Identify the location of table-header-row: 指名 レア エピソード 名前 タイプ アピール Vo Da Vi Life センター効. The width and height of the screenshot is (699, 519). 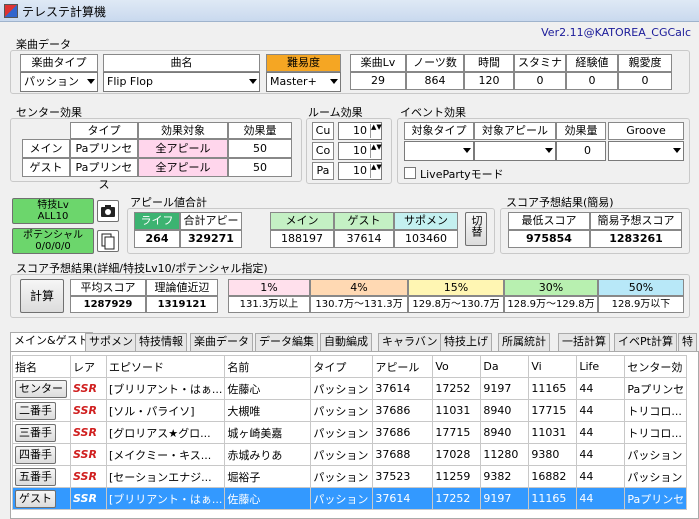
(350, 366).